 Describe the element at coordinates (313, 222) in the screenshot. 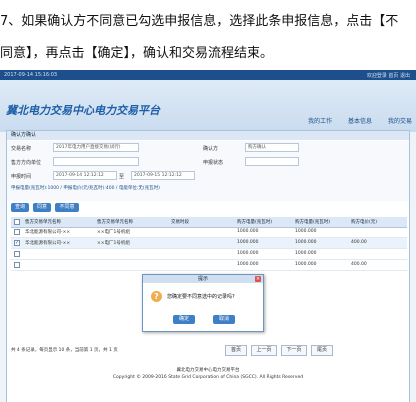

I see `col-buyer-energy-2: 购方电量(兆瓦时)` at that location.